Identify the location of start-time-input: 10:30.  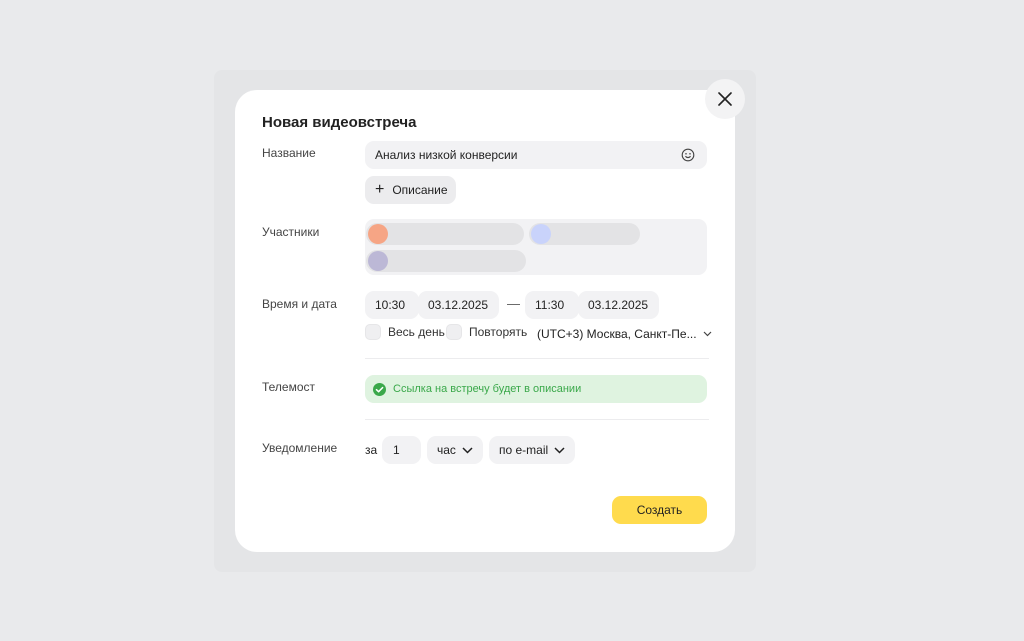
(392, 305).